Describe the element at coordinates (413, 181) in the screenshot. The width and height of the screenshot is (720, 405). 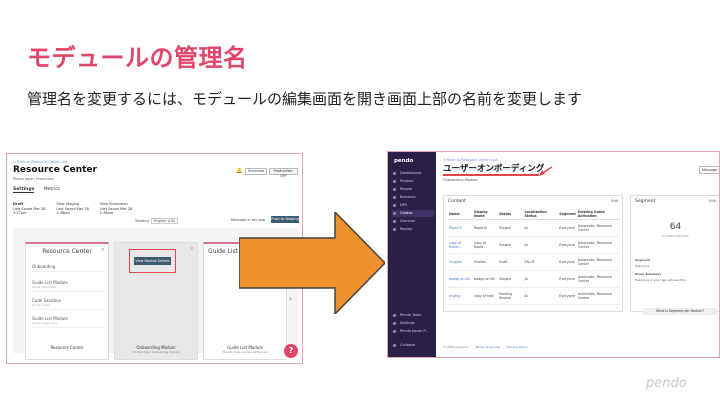
I see `sidebar-item-product: Product` at that location.